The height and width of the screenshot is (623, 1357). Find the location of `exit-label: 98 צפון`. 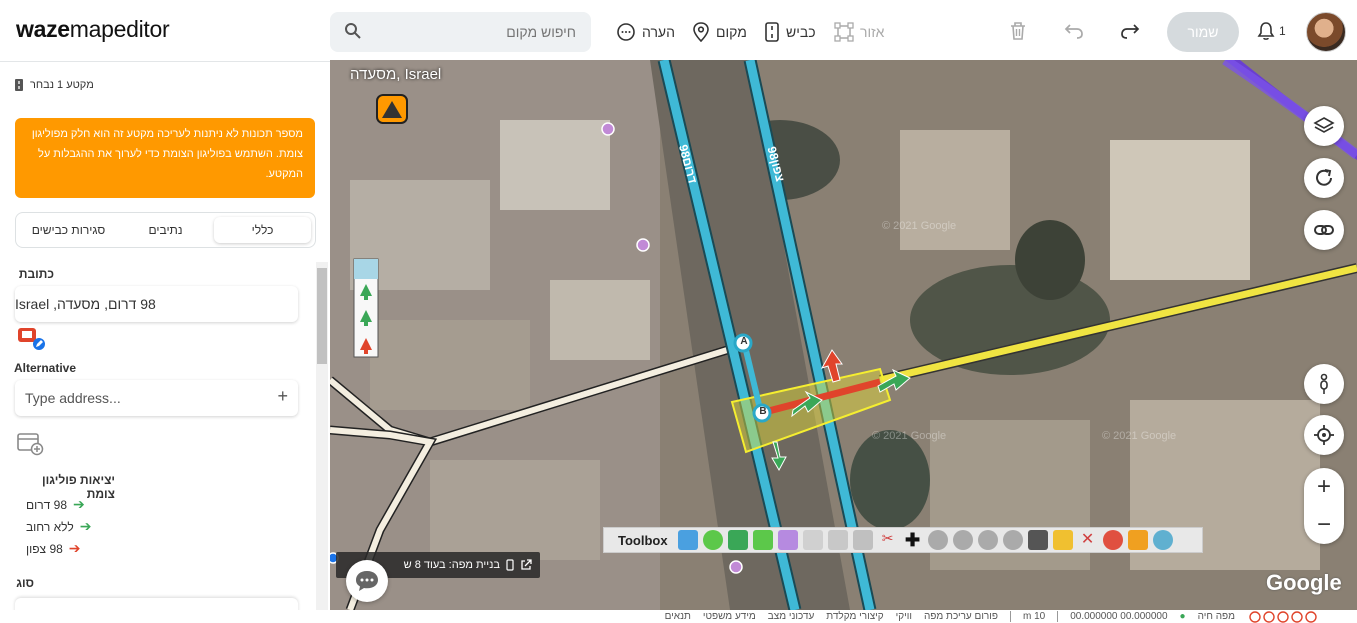

exit-label: 98 צפון is located at coordinates (44, 548).